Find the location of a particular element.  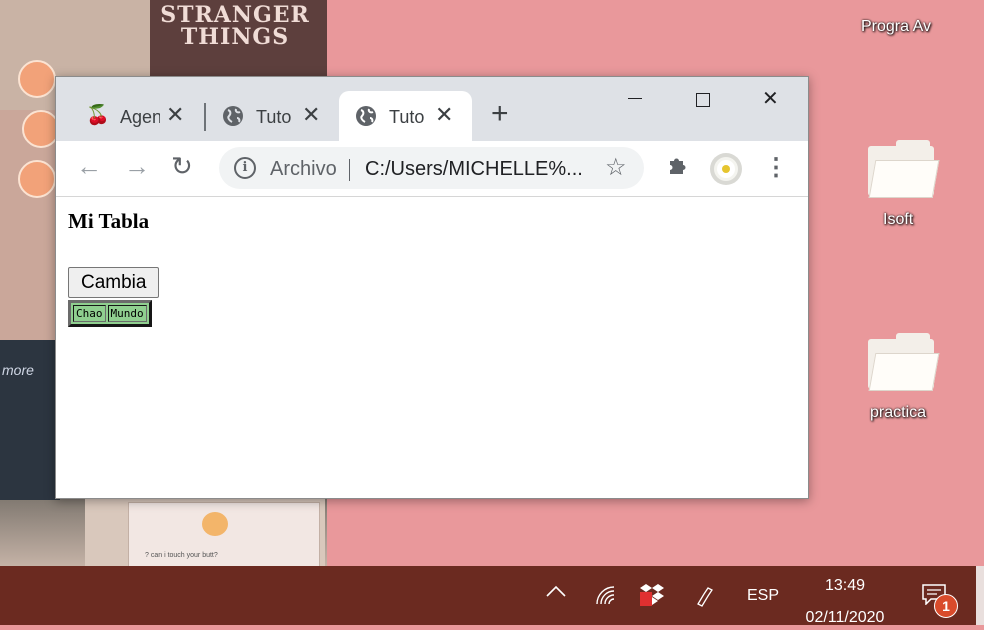

pen-icon is located at coordinates (706, 598).